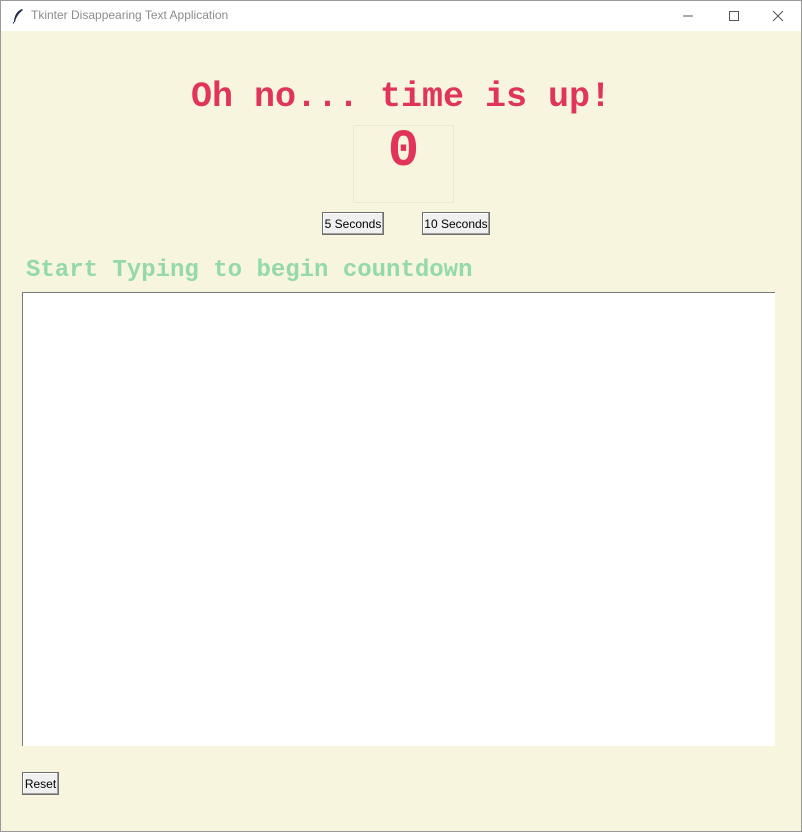 The image size is (802, 832). What do you see at coordinates (353, 223) in the screenshot?
I see `five-seconds-button: 5 Seconds` at bounding box center [353, 223].